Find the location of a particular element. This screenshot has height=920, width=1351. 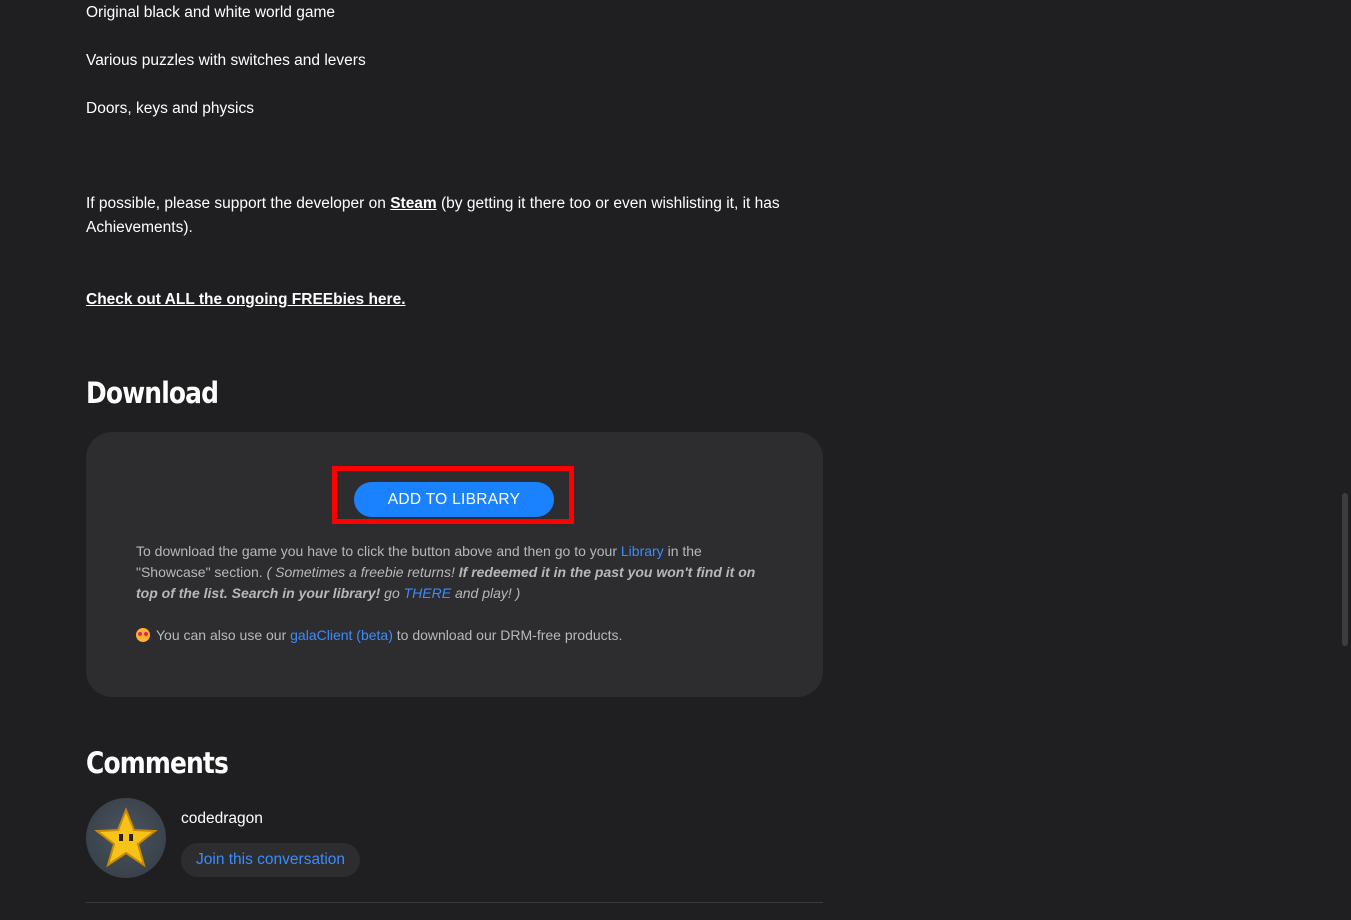

pixel-star-icon is located at coordinates (126, 837).